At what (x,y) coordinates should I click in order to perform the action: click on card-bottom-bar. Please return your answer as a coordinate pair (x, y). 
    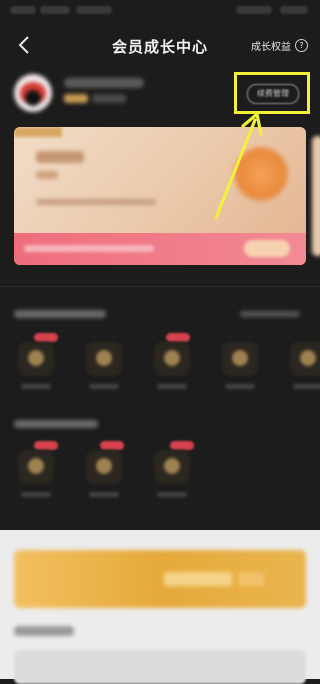
    Looking at the image, I should click on (160, 249).